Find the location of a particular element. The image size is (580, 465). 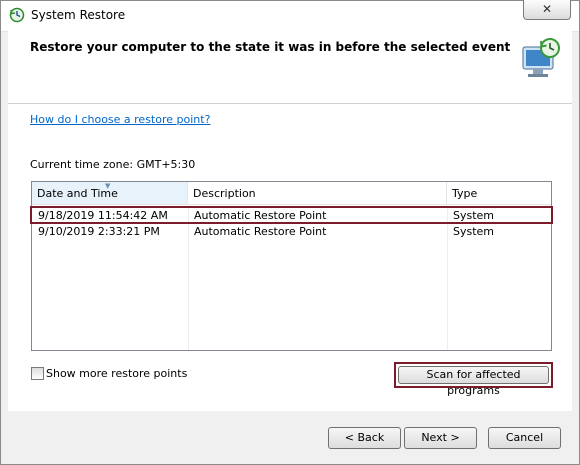

column-header-type: Type is located at coordinates (499, 193).